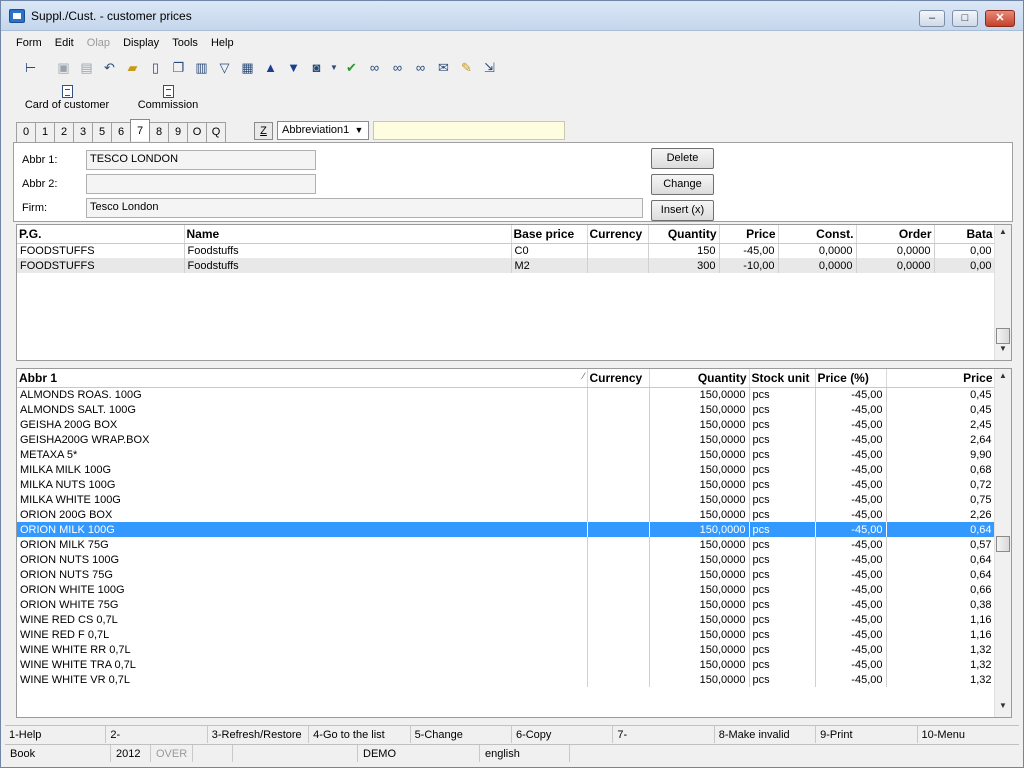  I want to click on tab-6: 6, so click(121, 132).